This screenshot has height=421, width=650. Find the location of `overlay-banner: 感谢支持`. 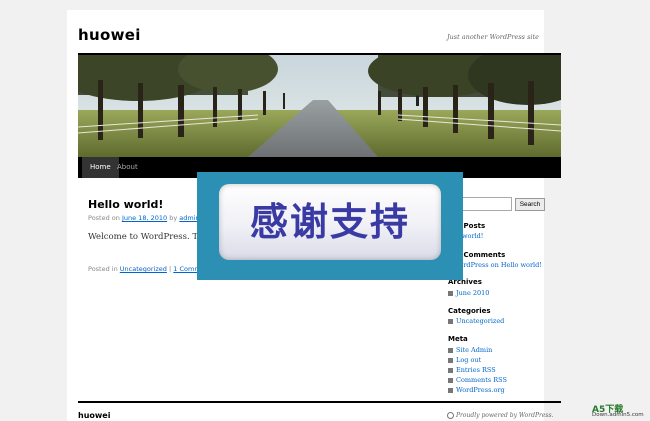

overlay-banner: 感谢支持 is located at coordinates (330, 226).